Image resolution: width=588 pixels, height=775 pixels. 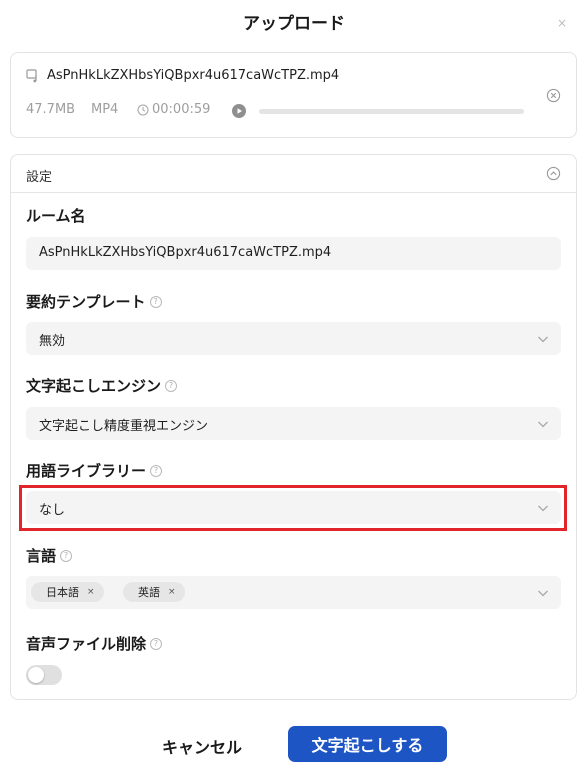 What do you see at coordinates (52, 341) in the screenshot?
I see `summary-template-value: 無効` at bounding box center [52, 341].